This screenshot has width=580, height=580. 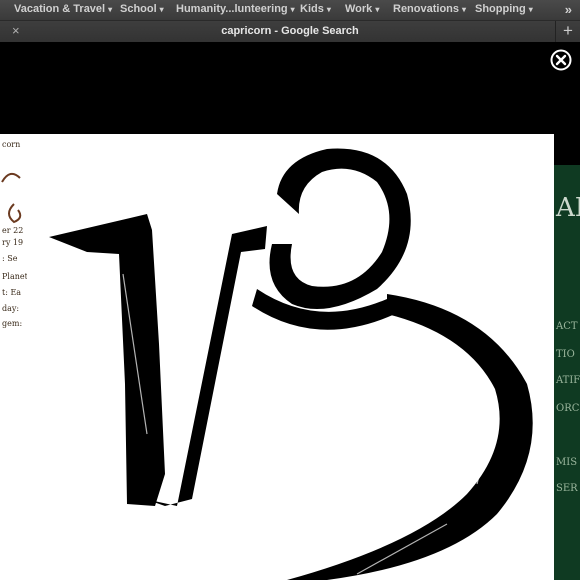 I want to click on bookmark-label: Vacation & Travel, so click(x=60, y=9).